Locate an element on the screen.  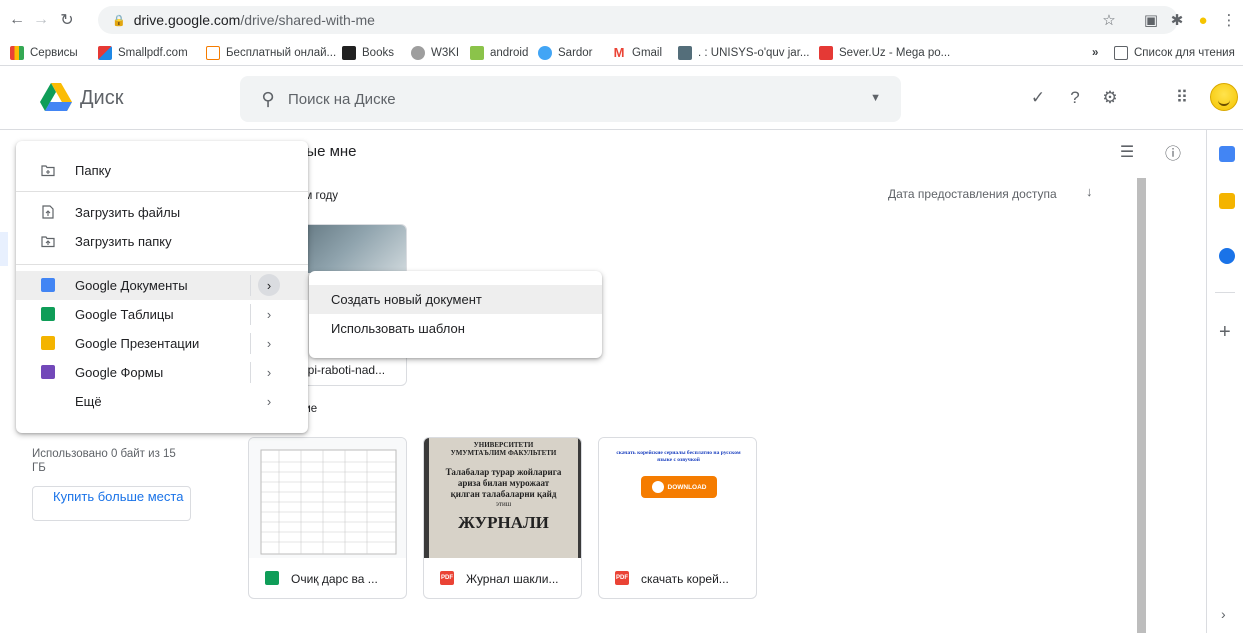
reload-icon: ↻ is located at coordinates (67, 20).